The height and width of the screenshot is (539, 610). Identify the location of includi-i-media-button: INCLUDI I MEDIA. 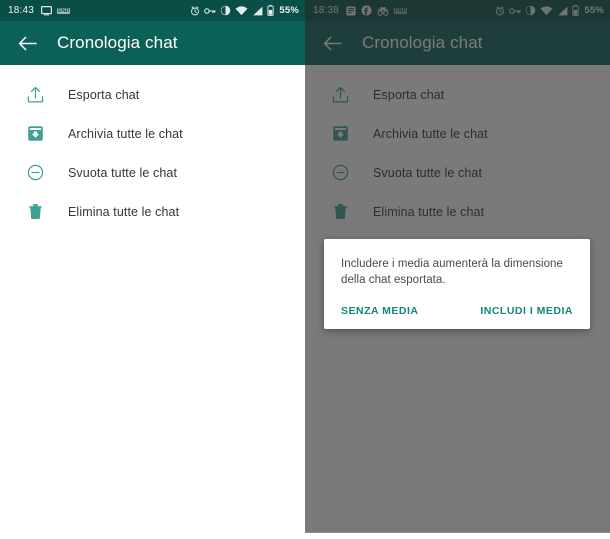
(526, 311).